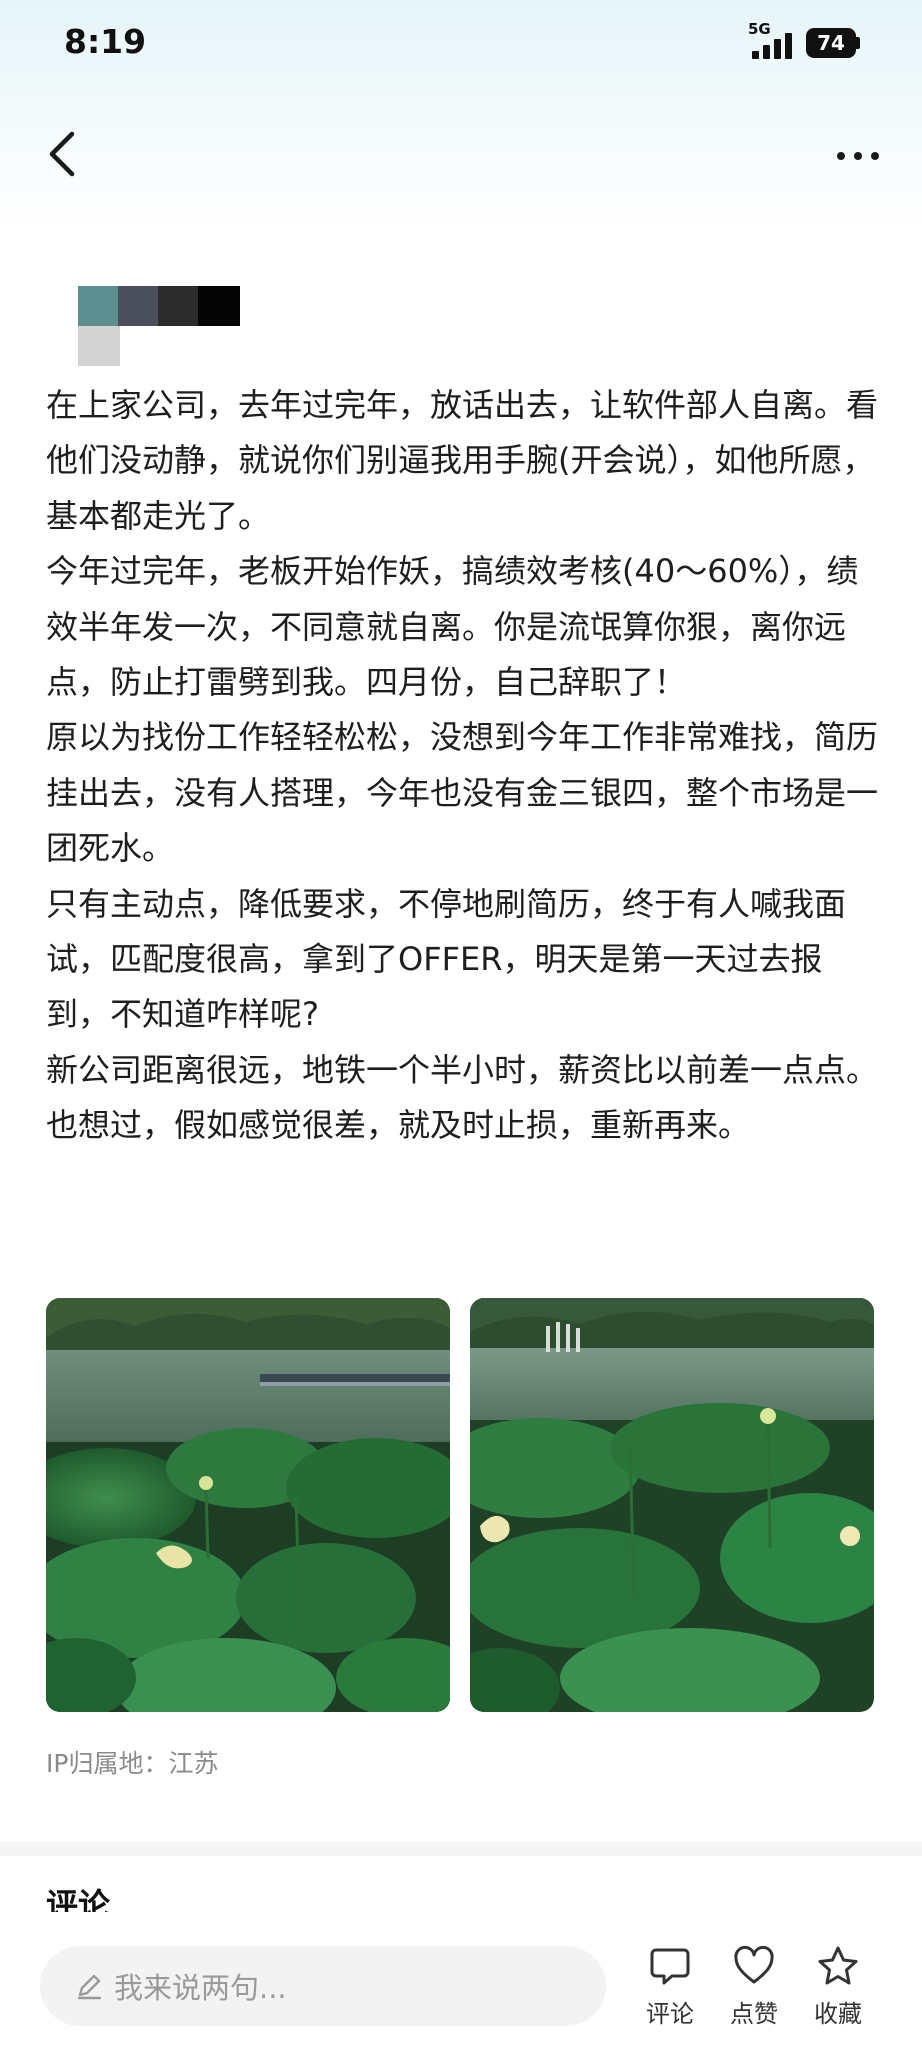 The width and height of the screenshot is (922, 2048). Describe the element at coordinates (838, 1996) in the screenshot. I see `favorite-button: 收藏` at that location.